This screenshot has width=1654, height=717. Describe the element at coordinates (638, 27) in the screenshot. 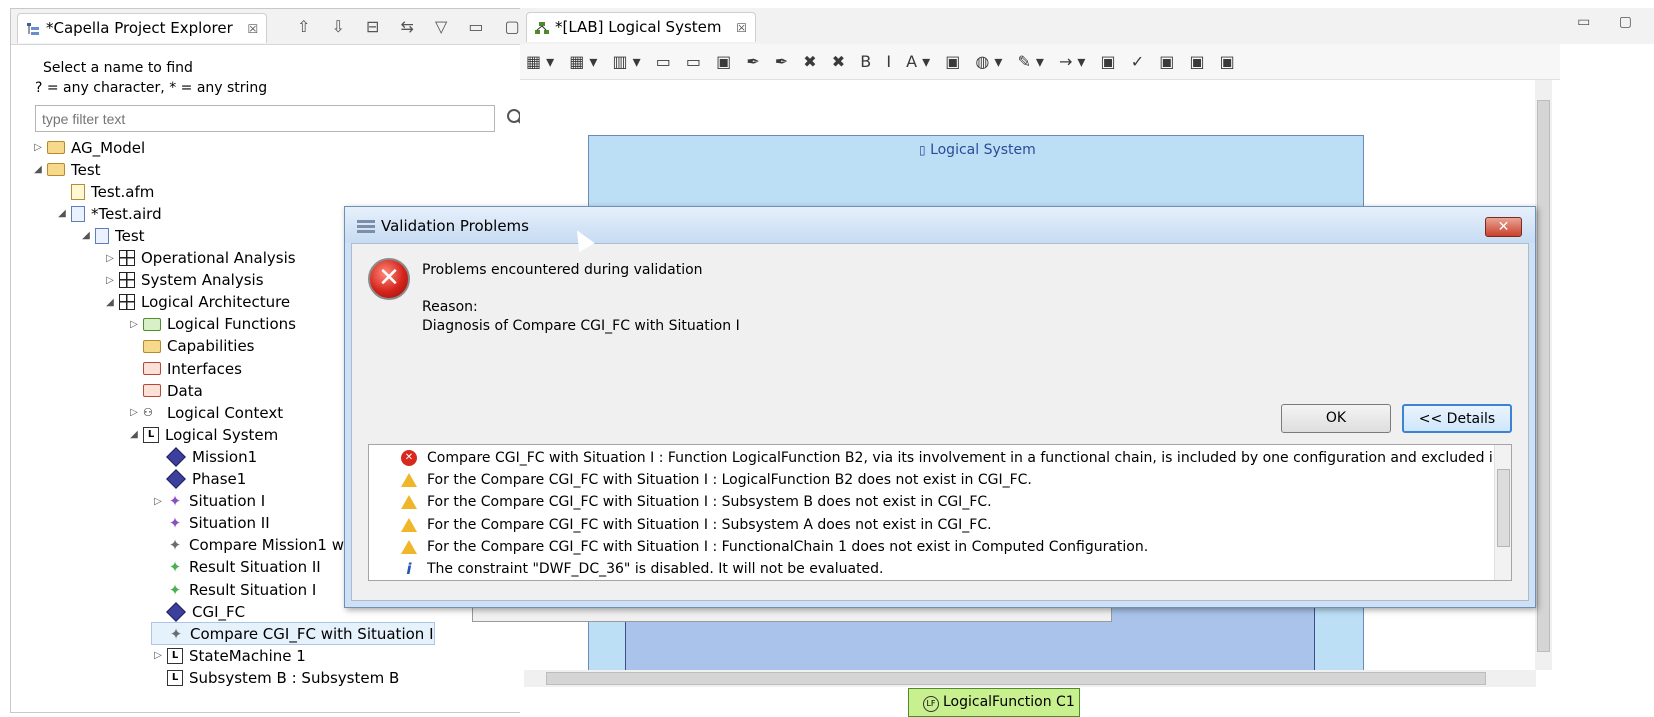

I see `editor-tab-title: *[LAB] Logical System` at that location.